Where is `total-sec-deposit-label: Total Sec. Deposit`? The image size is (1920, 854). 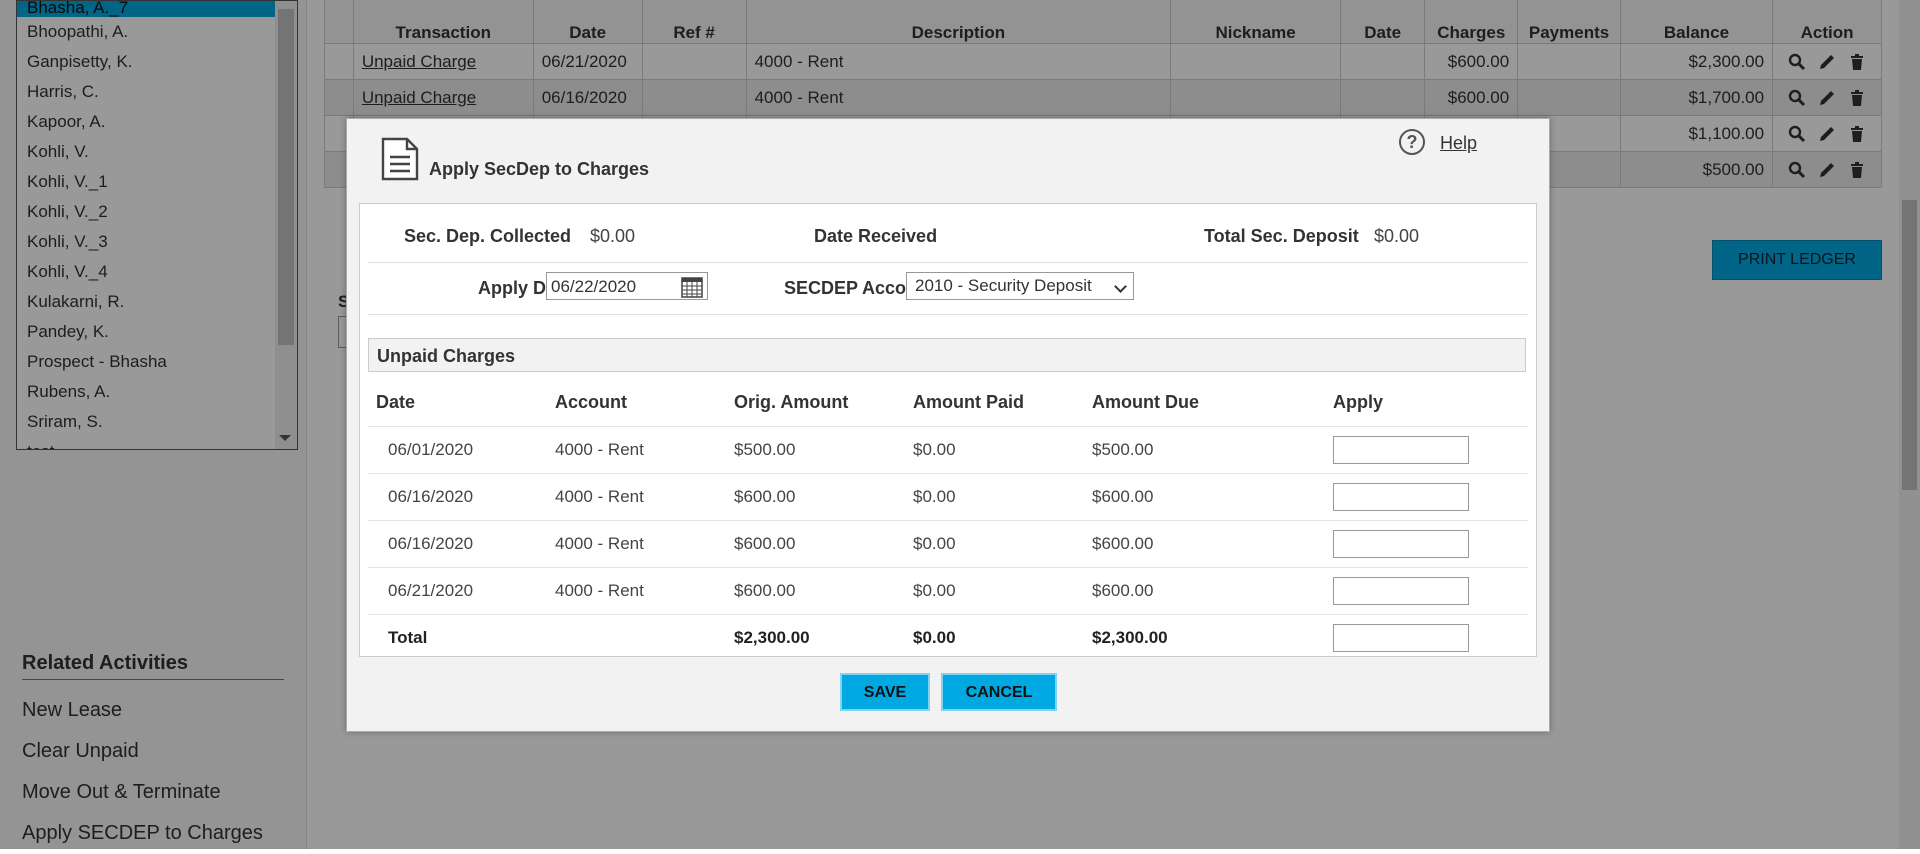
total-sec-deposit-label: Total Sec. Deposit is located at coordinates (1281, 236).